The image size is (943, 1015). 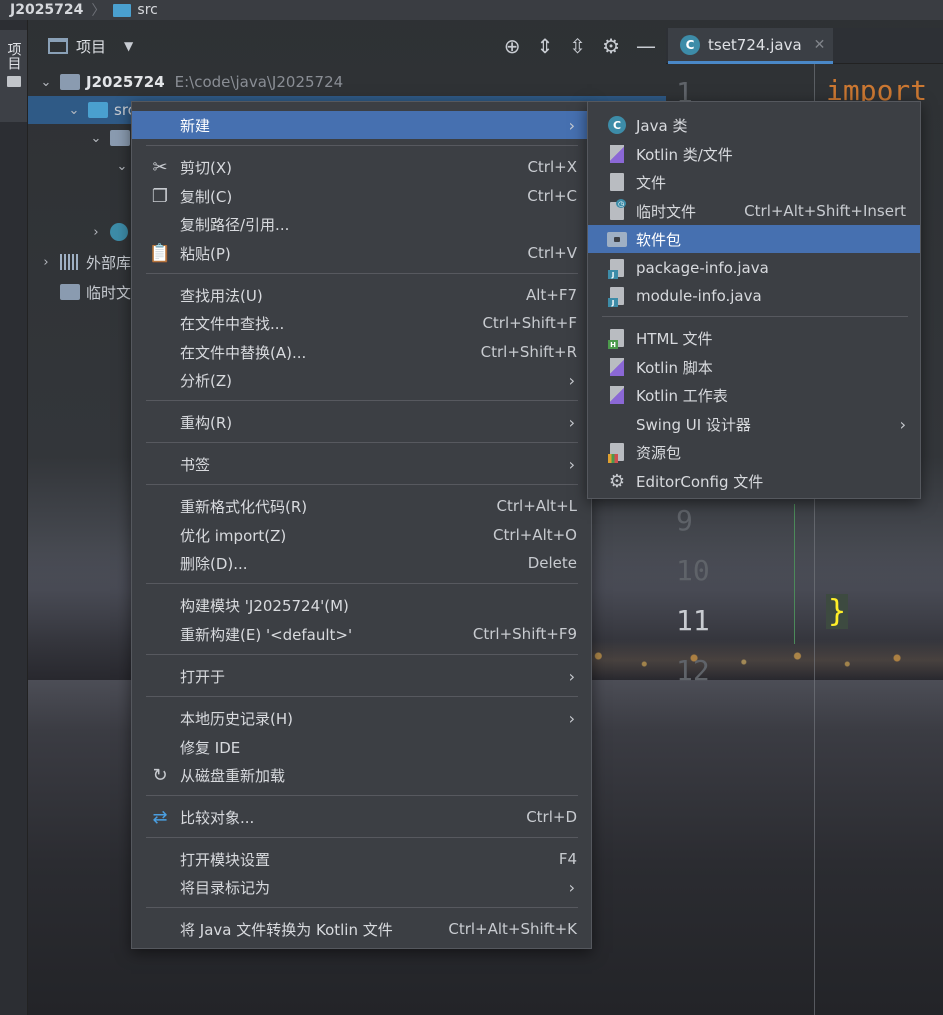 What do you see at coordinates (552, 196) in the screenshot?
I see `menu-item-shortcut: Ctrl+C` at bounding box center [552, 196].